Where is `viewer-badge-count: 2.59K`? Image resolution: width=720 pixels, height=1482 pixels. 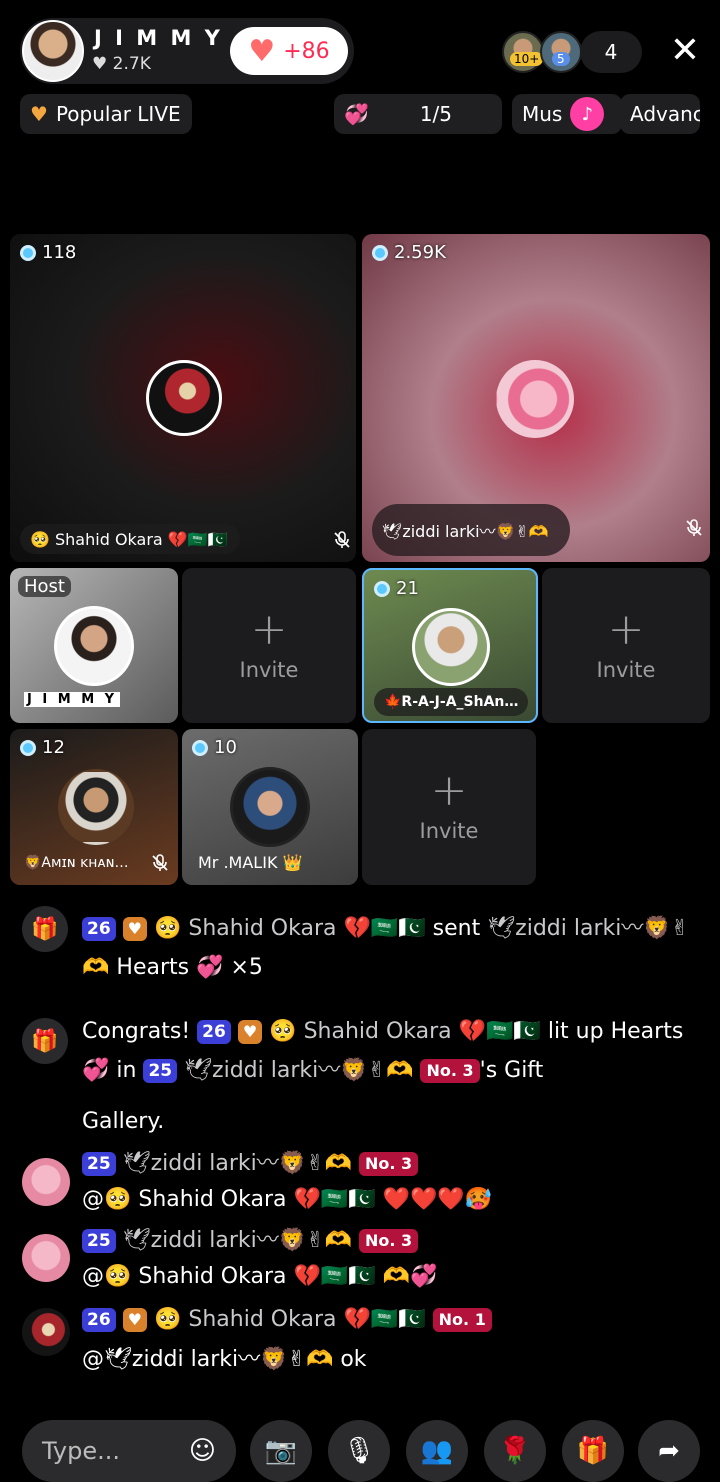
viewer-badge-count: 2.59K is located at coordinates (420, 252).